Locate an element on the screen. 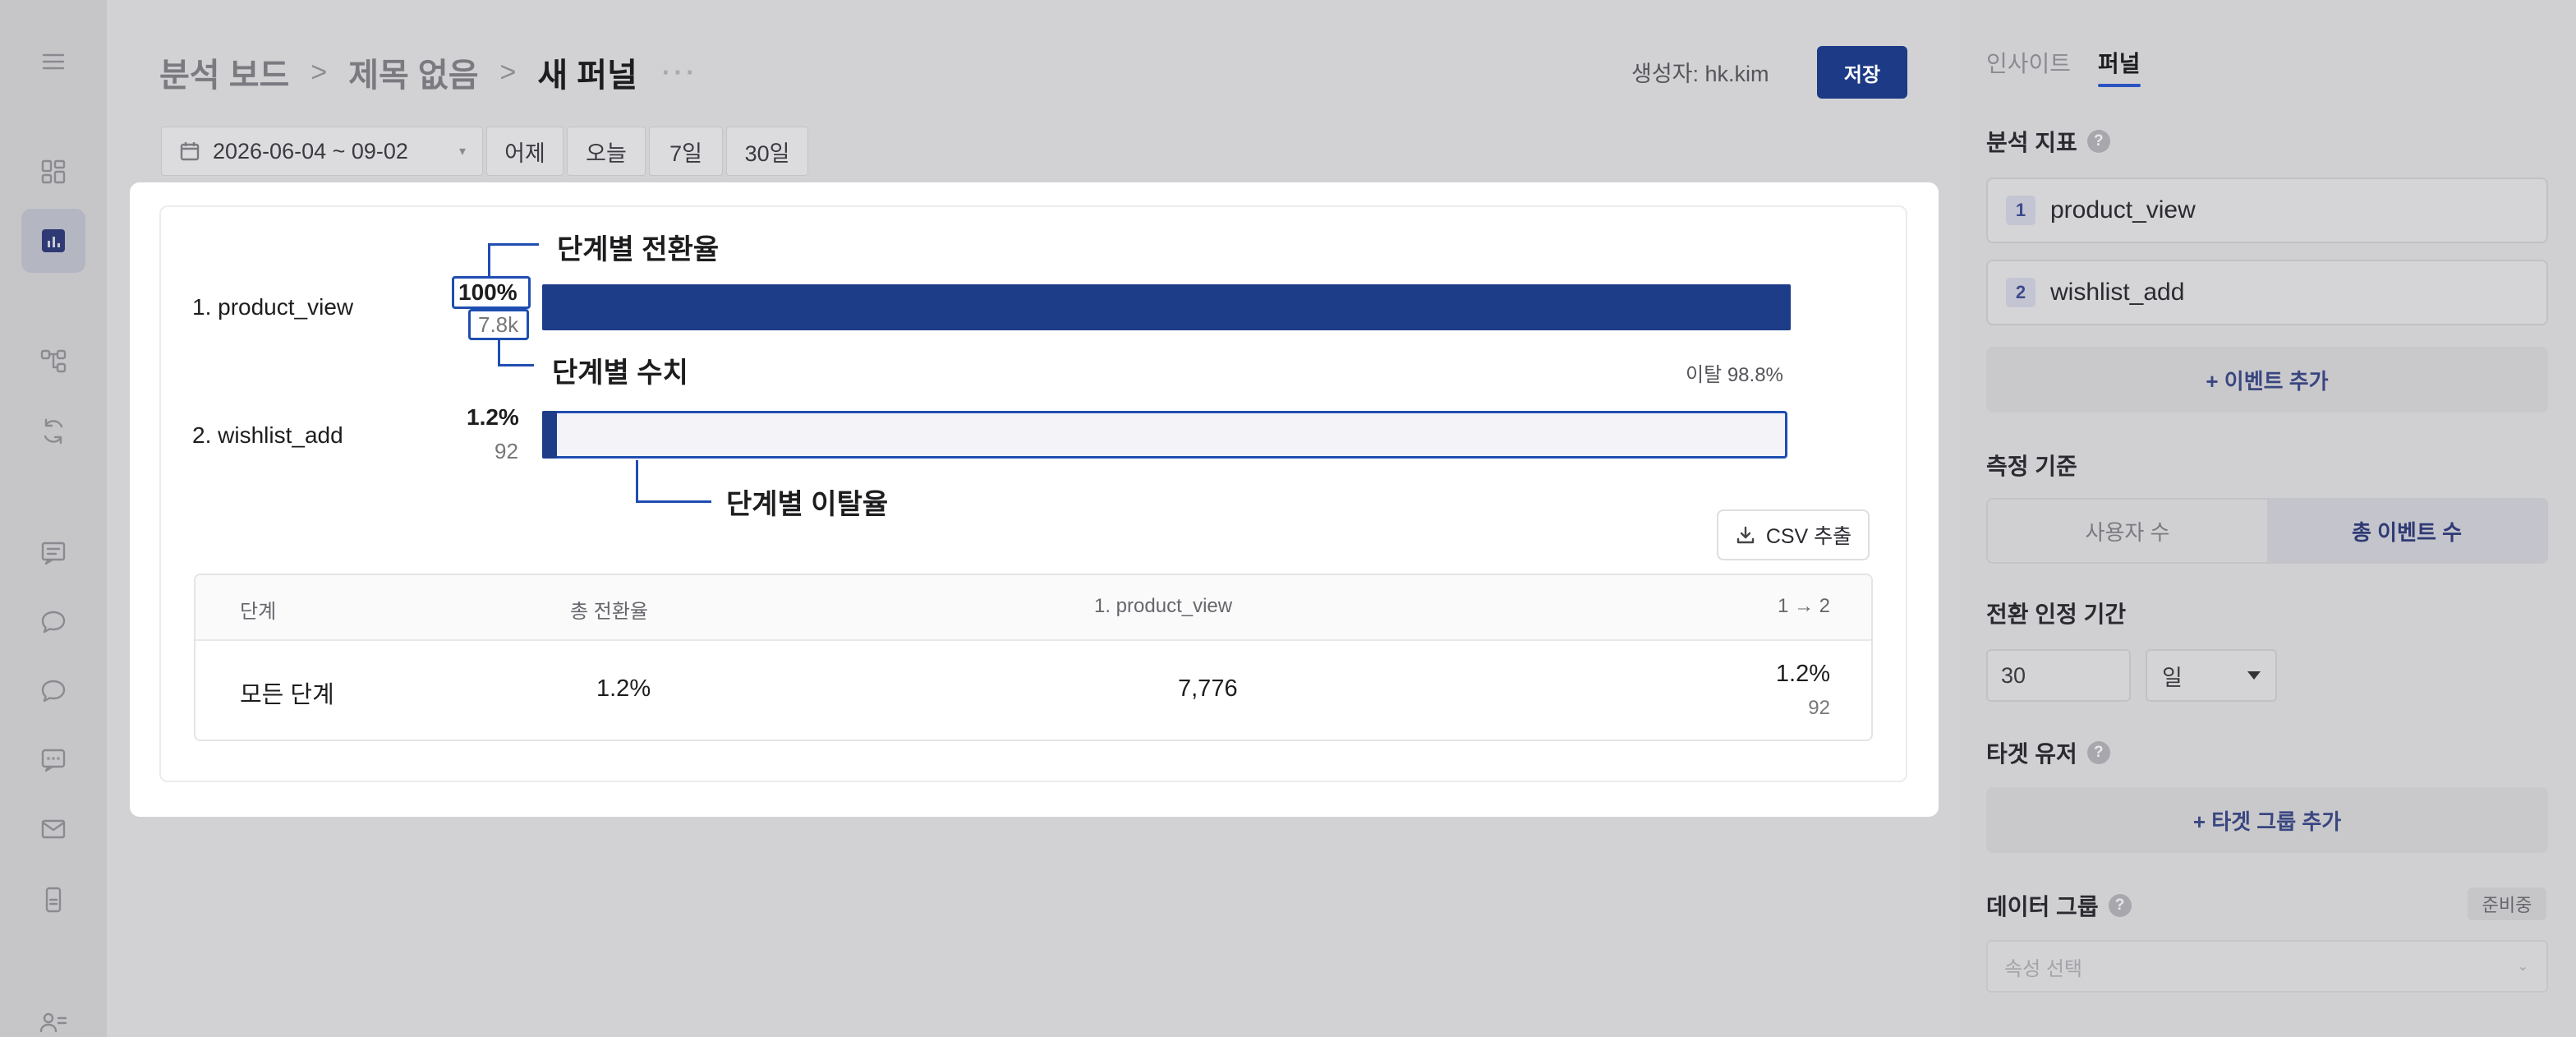  event-number-badge: 2 is located at coordinates (2021, 292).